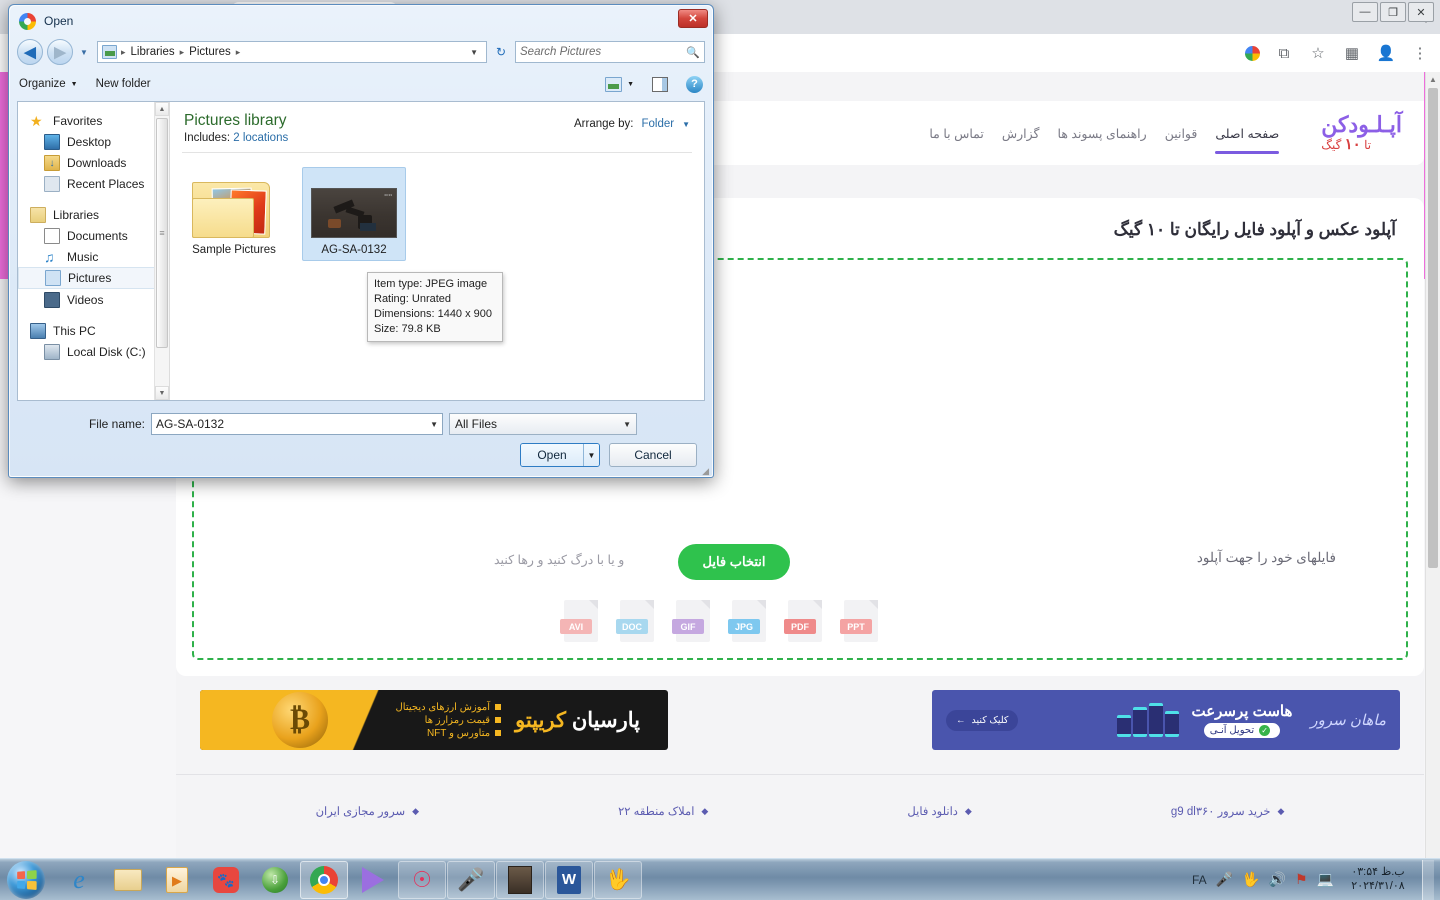 The height and width of the screenshot is (900, 1440). What do you see at coordinates (1365, 12) in the screenshot?
I see `minimize-button: —` at bounding box center [1365, 12].